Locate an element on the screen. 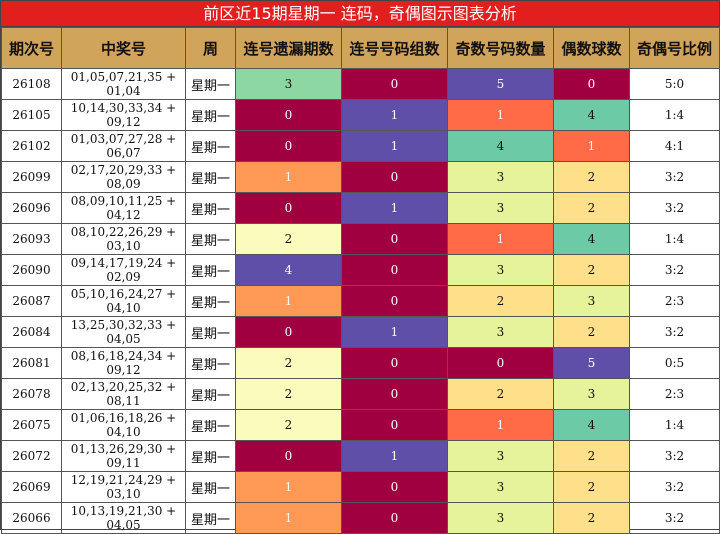 This screenshot has height=534, width=720. cell-numbers: 02,13,20,25,32 + 08,11 is located at coordinates (123, 394).